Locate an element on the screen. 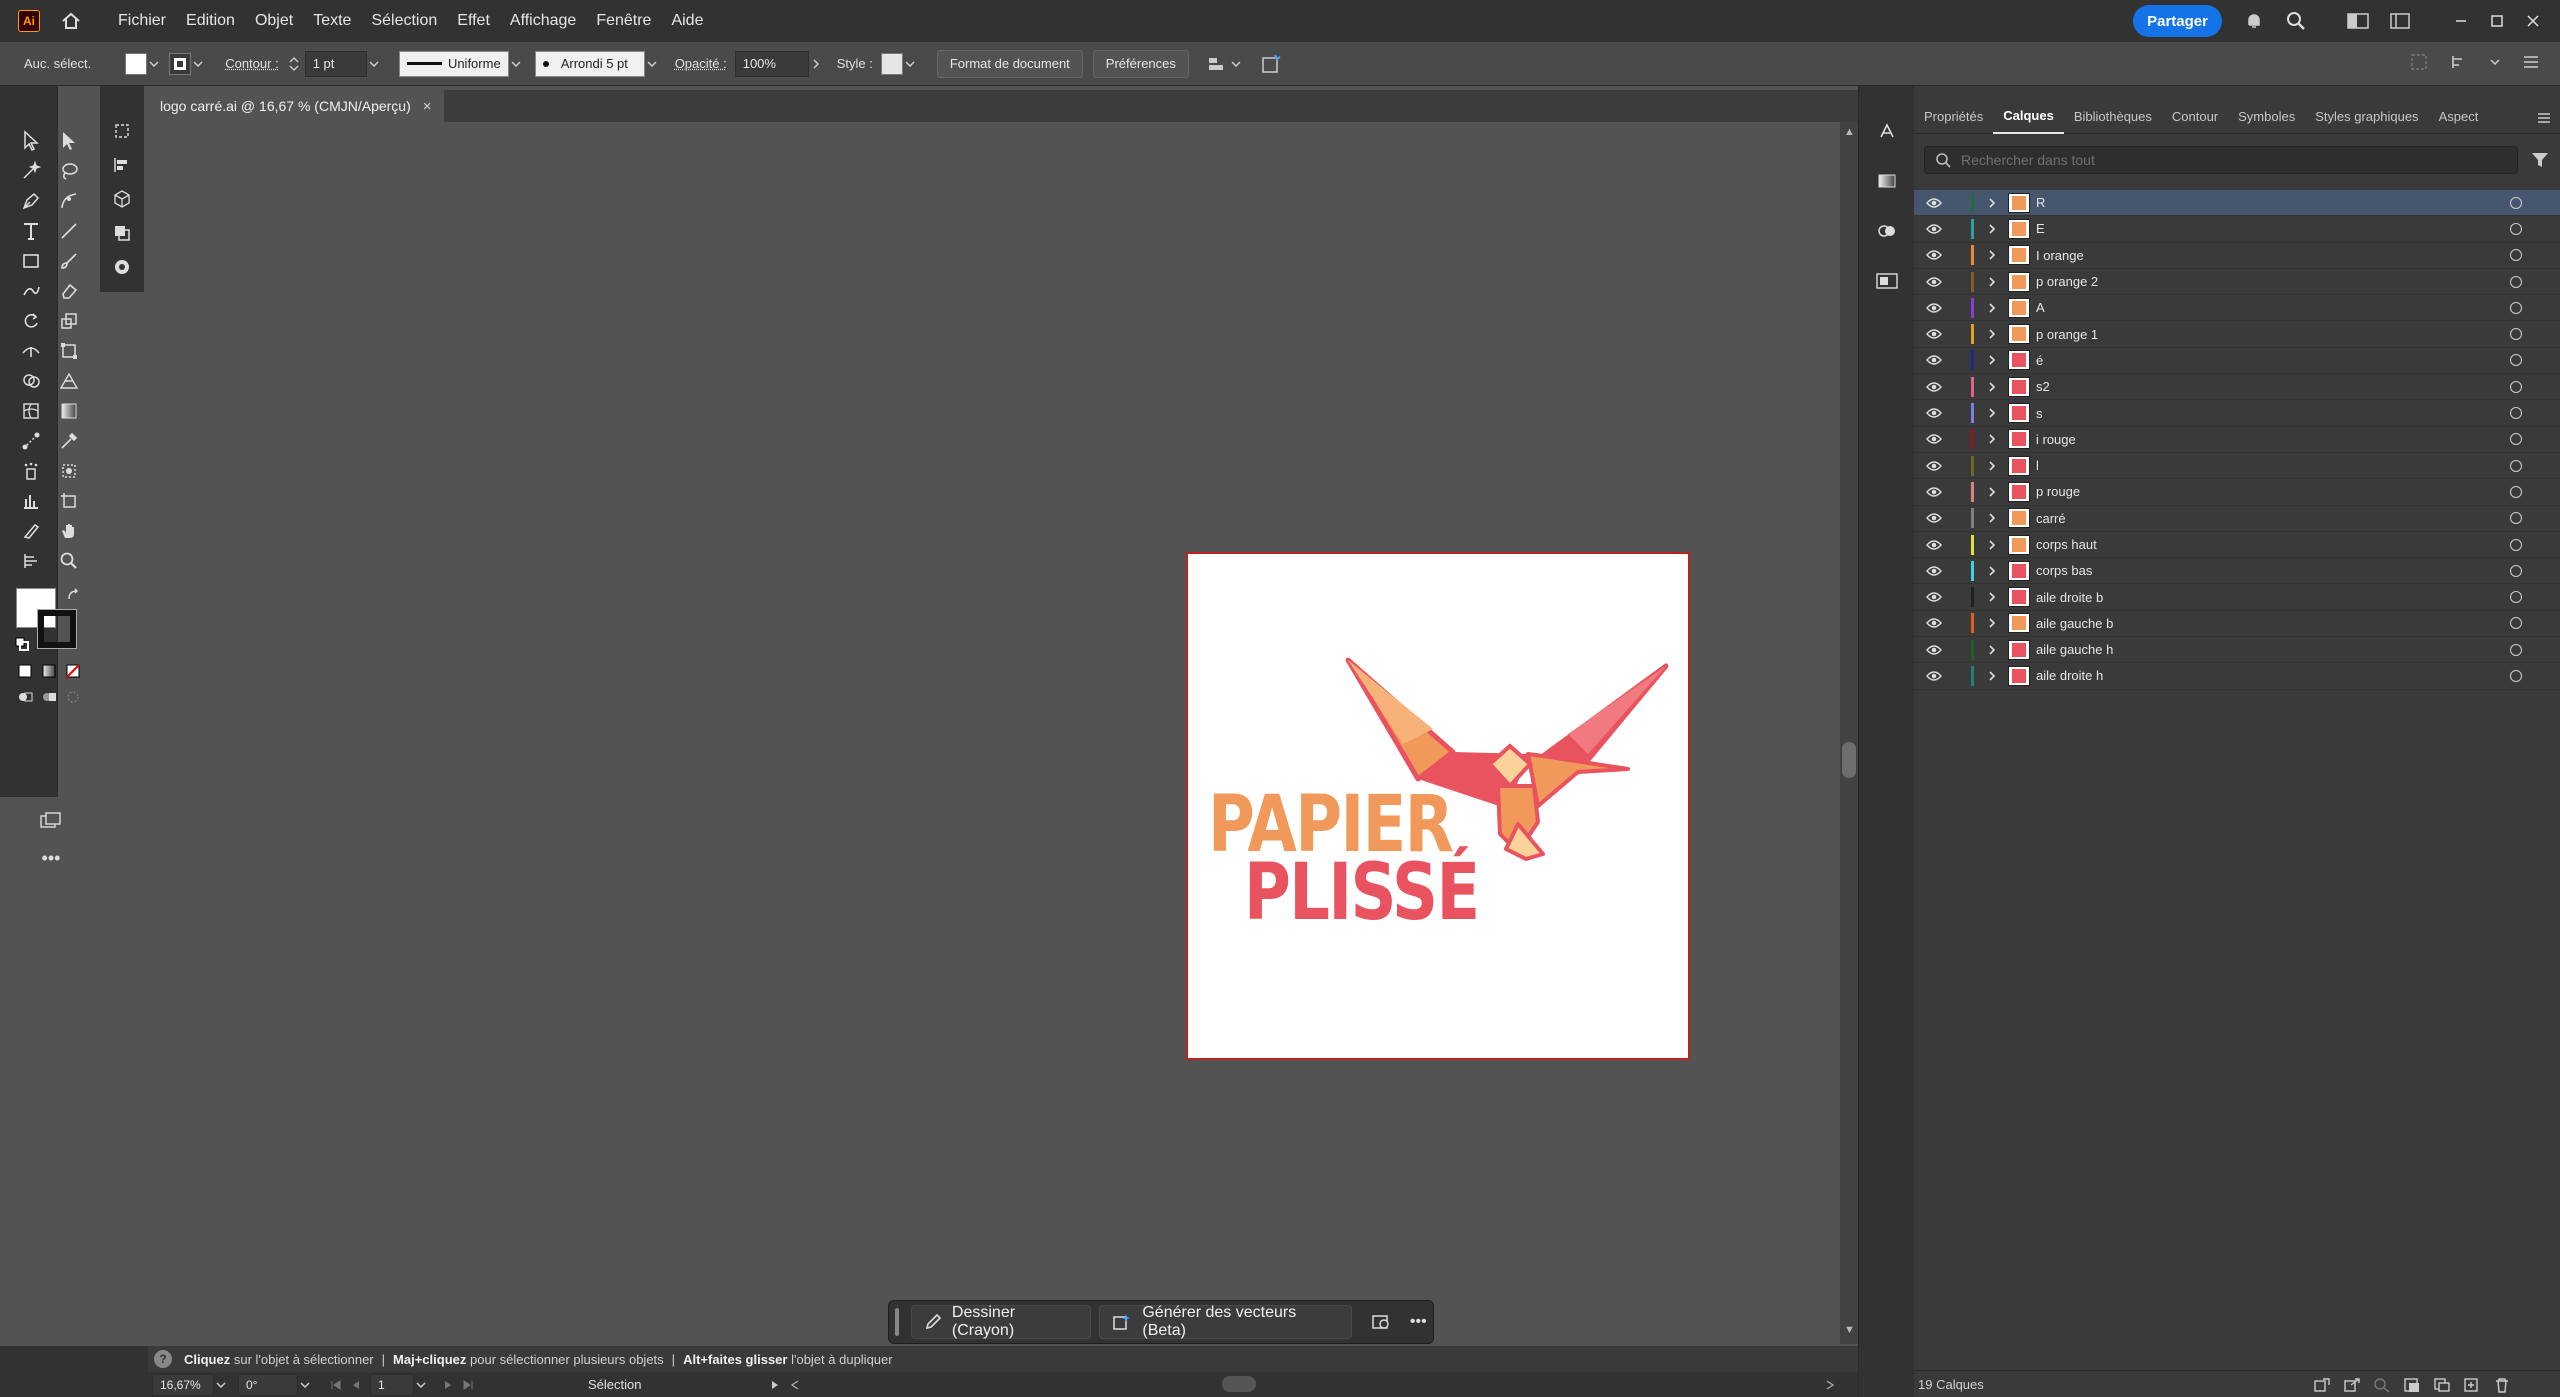 Image resolution: width=2560 pixels, height=1397 pixels. eyedropper-icon is located at coordinates (69, 441).